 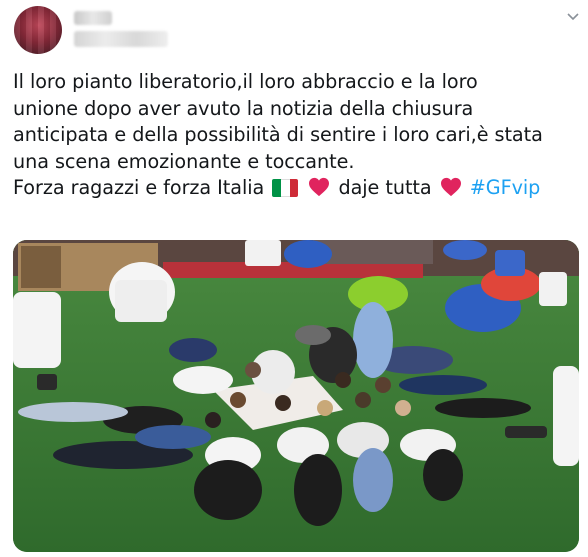 What do you see at coordinates (573, 17) in the screenshot?
I see `chevron-down-icon` at bounding box center [573, 17].